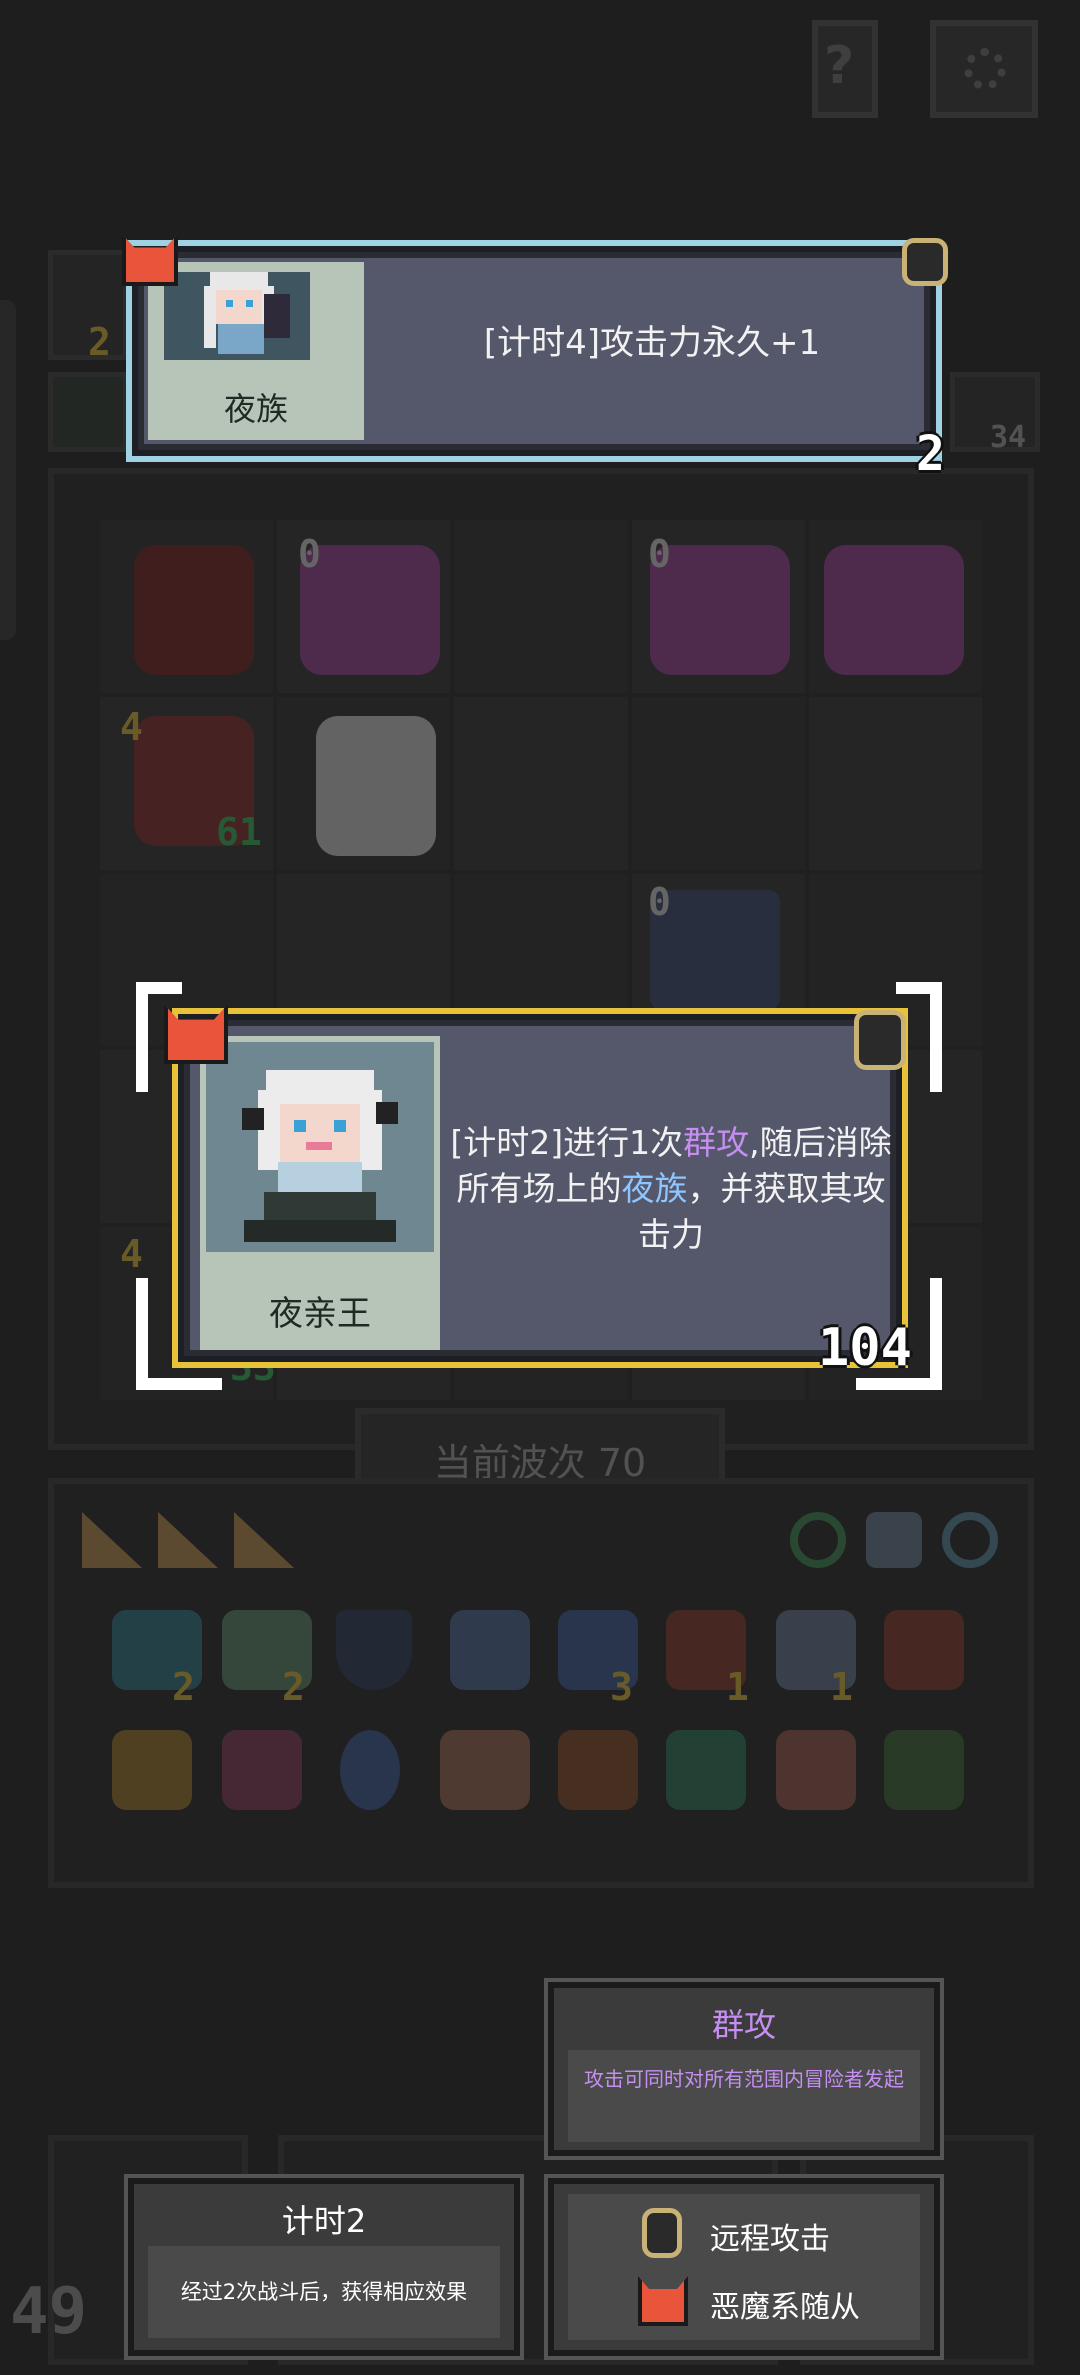  Describe the element at coordinates (320, 1147) in the screenshot. I see `night-prince-portrait` at that location.